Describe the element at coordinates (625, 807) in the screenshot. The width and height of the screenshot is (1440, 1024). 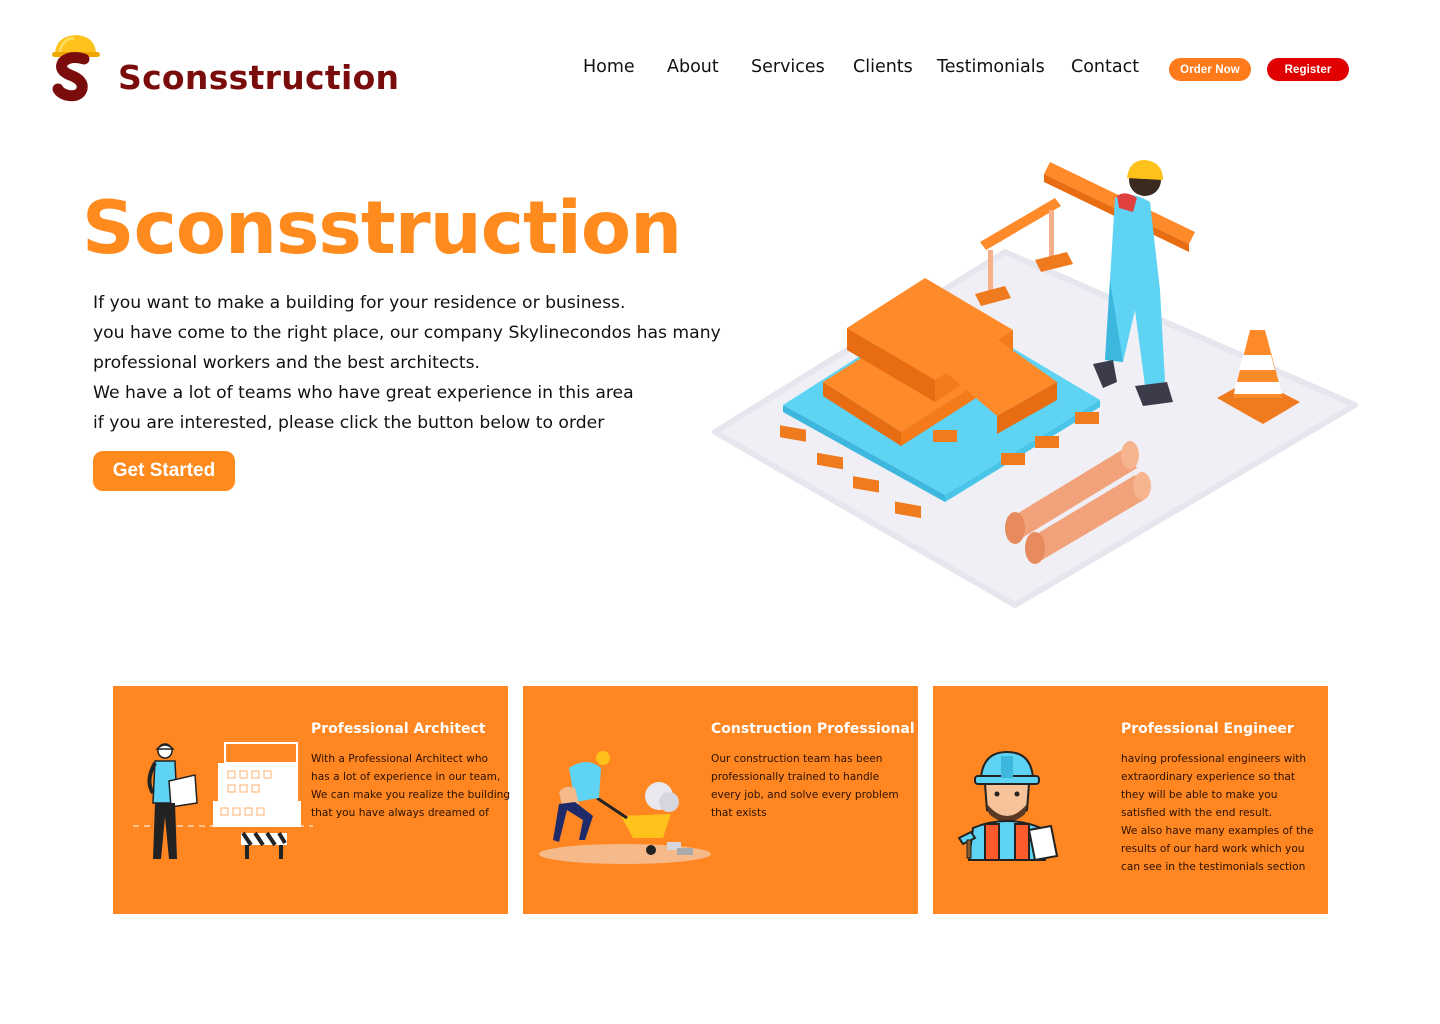
I see `wheelbarrow-worker-illustration` at that location.